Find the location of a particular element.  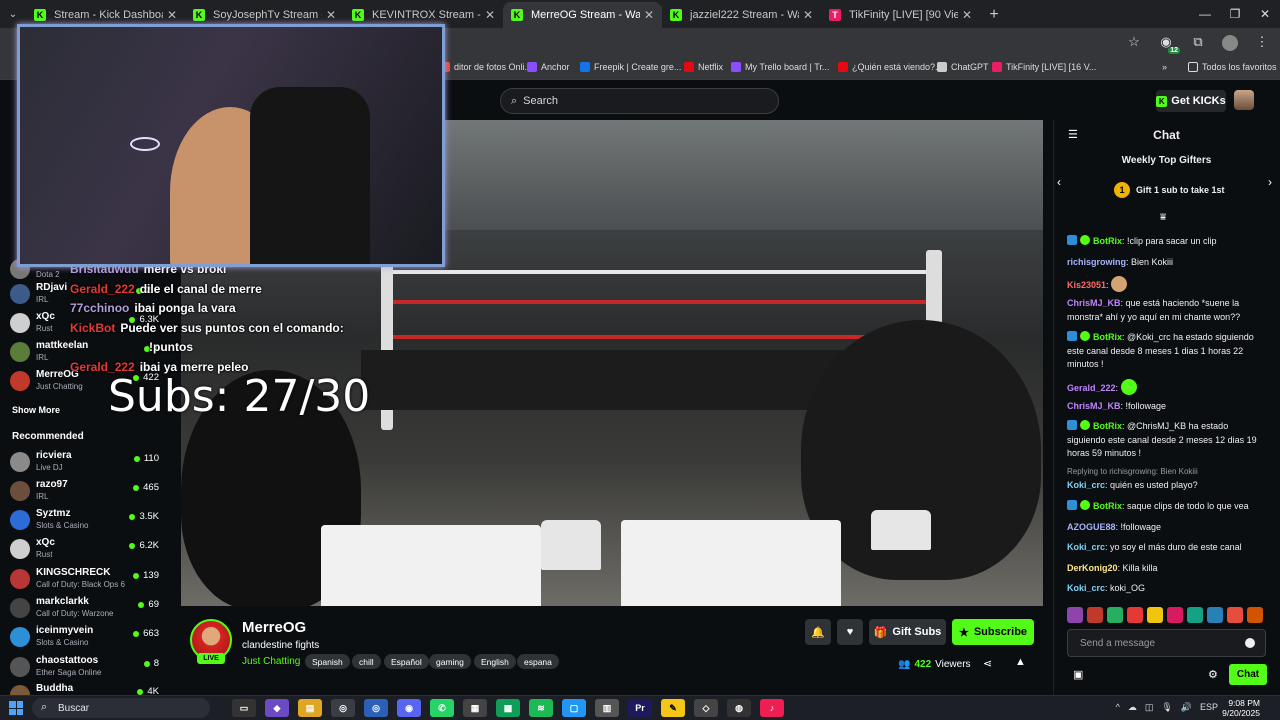

extension-badge: ◉ 12 is located at coordinates (1168, 43).